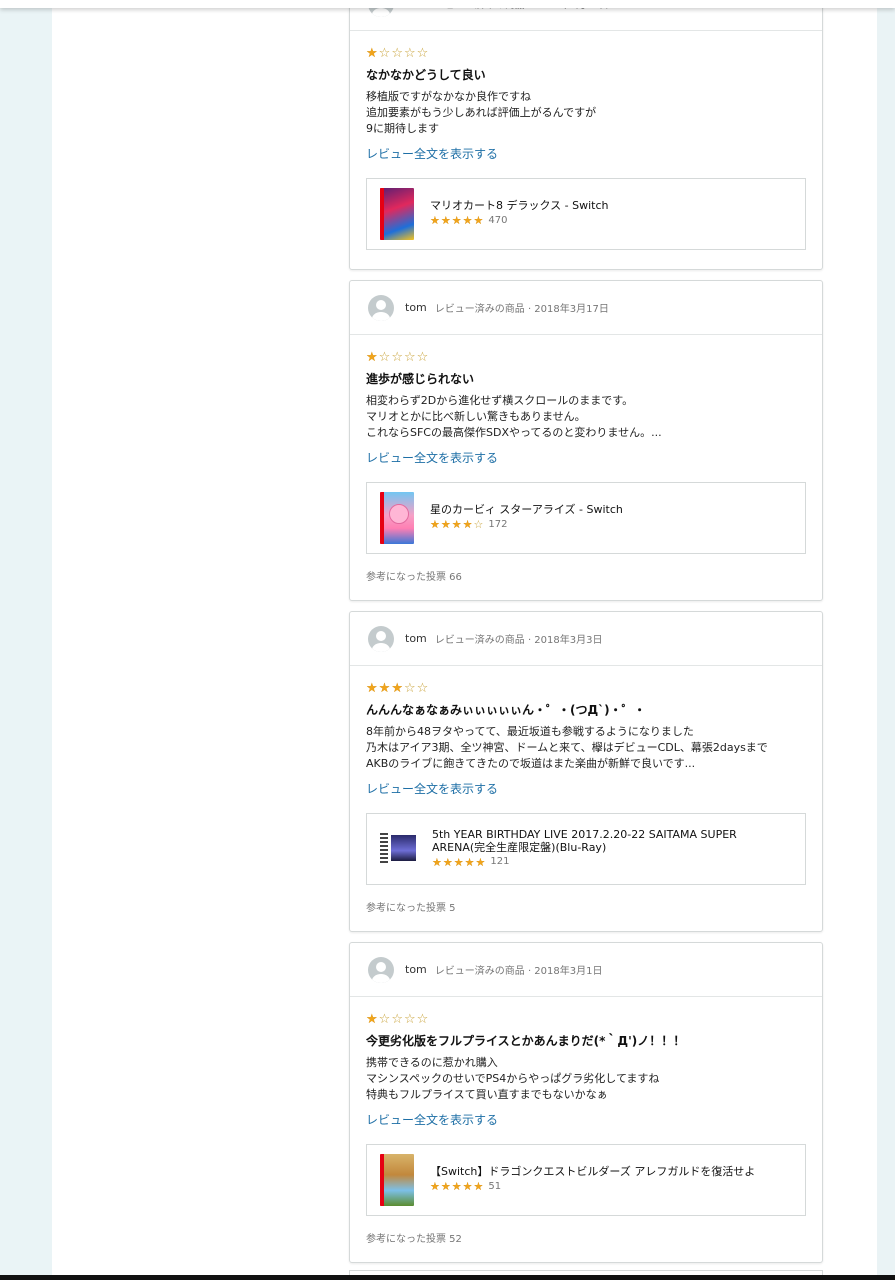 The width and height of the screenshot is (895, 1280). What do you see at coordinates (411, 908) in the screenshot?
I see `helpful-votes: 参考になった投票 5` at bounding box center [411, 908].